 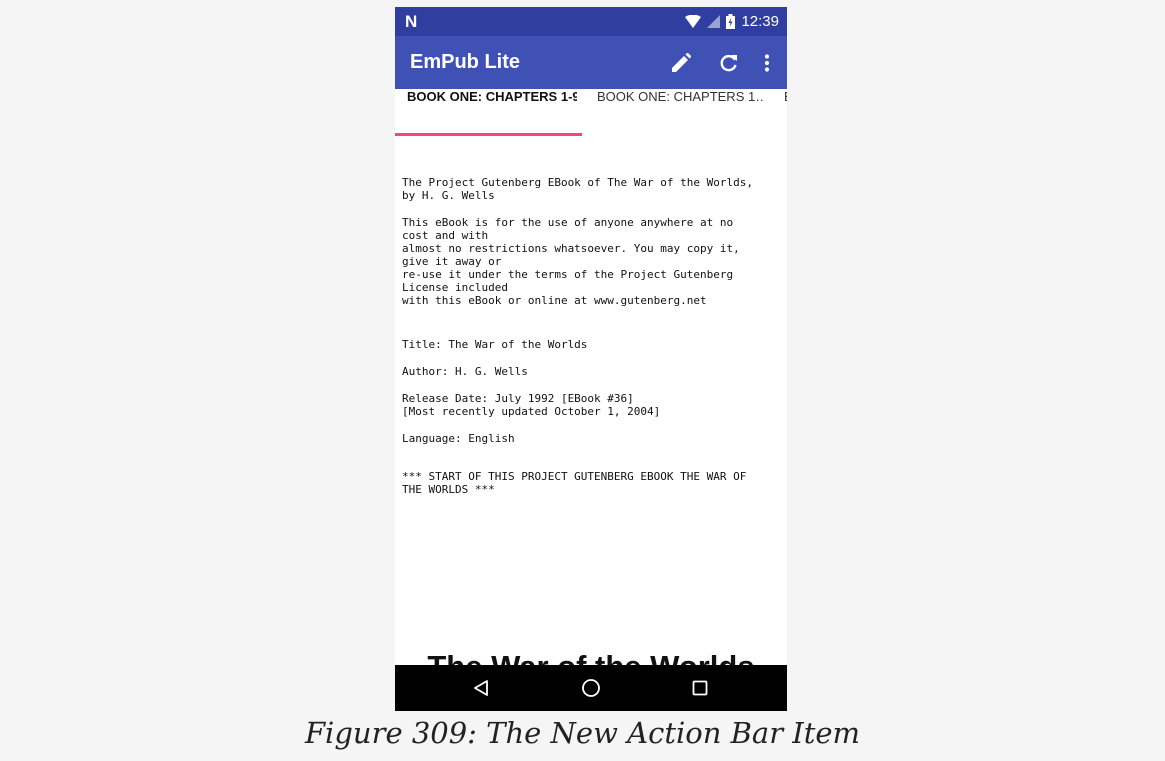 What do you see at coordinates (465, 62) in the screenshot?
I see `app-title: EmPub Lite` at bounding box center [465, 62].